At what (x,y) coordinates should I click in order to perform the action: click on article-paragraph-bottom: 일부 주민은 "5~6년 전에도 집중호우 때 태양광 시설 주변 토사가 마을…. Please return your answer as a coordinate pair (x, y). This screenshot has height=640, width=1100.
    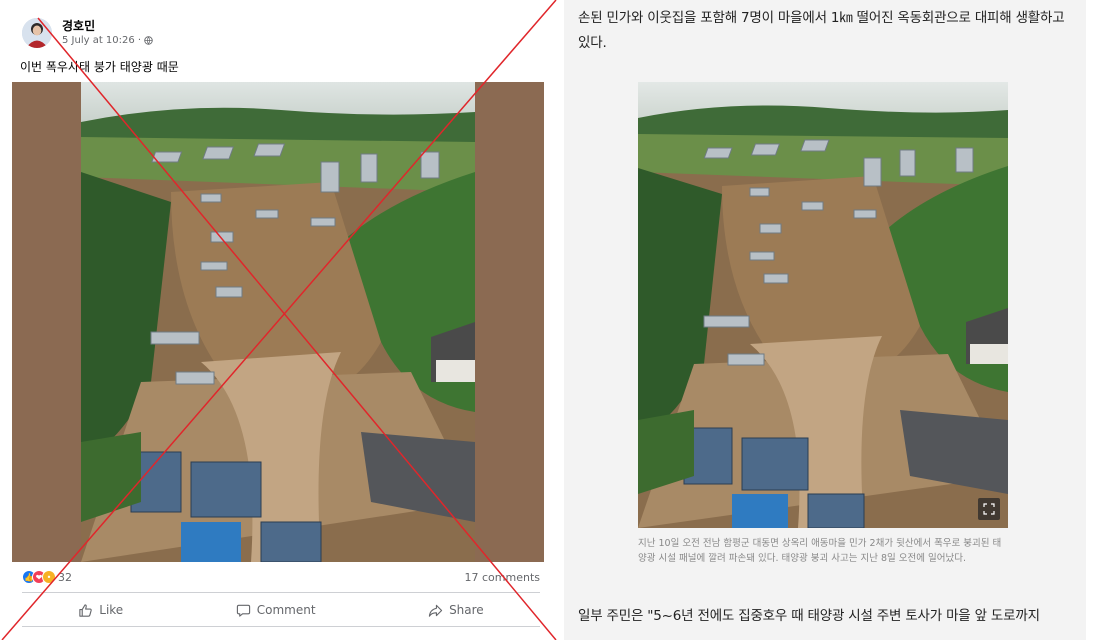
    Looking at the image, I should click on (809, 616).